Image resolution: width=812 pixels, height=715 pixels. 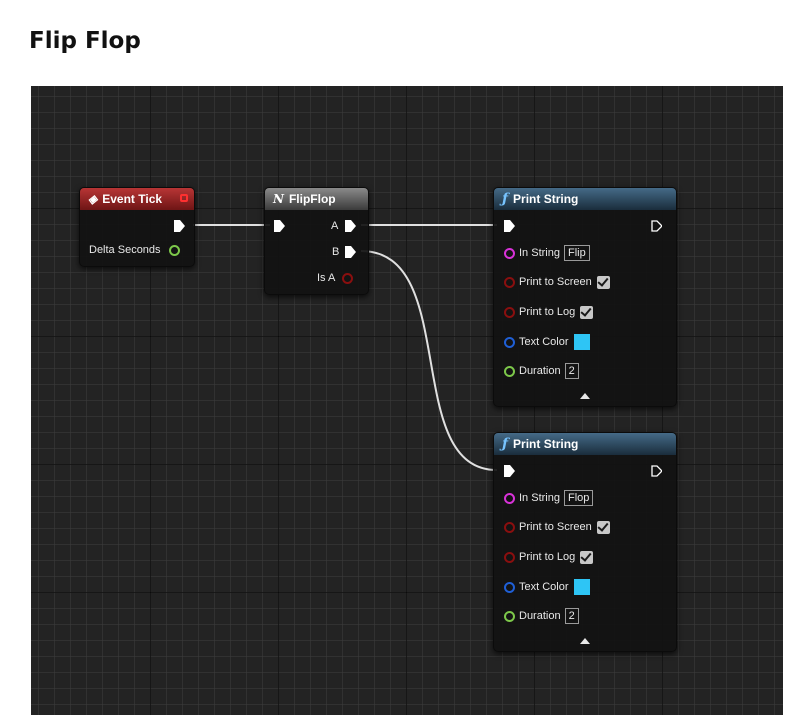 What do you see at coordinates (350, 226) in the screenshot?
I see `exec-a-pin-icon` at bounding box center [350, 226].